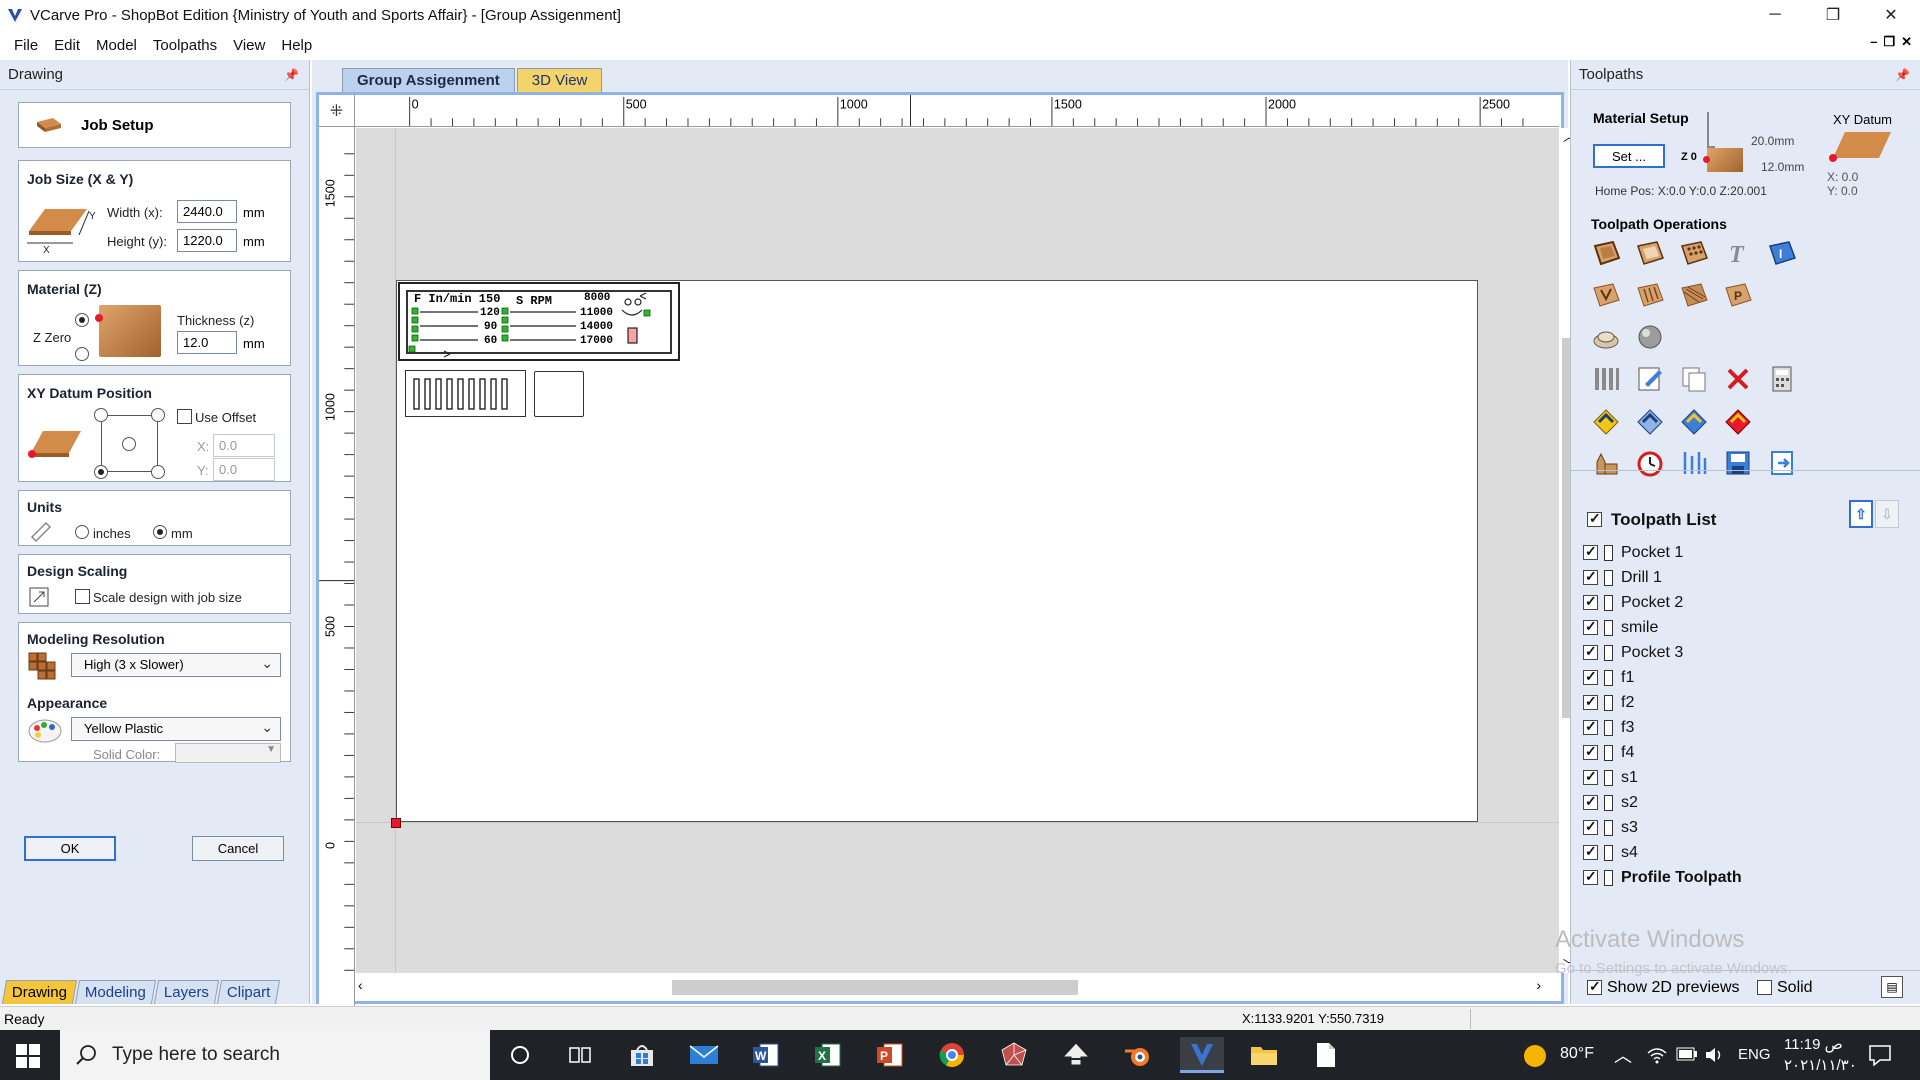 The height and width of the screenshot is (1080, 1920). What do you see at coordinates (1873, 42) in the screenshot?
I see `mdi-minimize-button: –` at bounding box center [1873, 42].